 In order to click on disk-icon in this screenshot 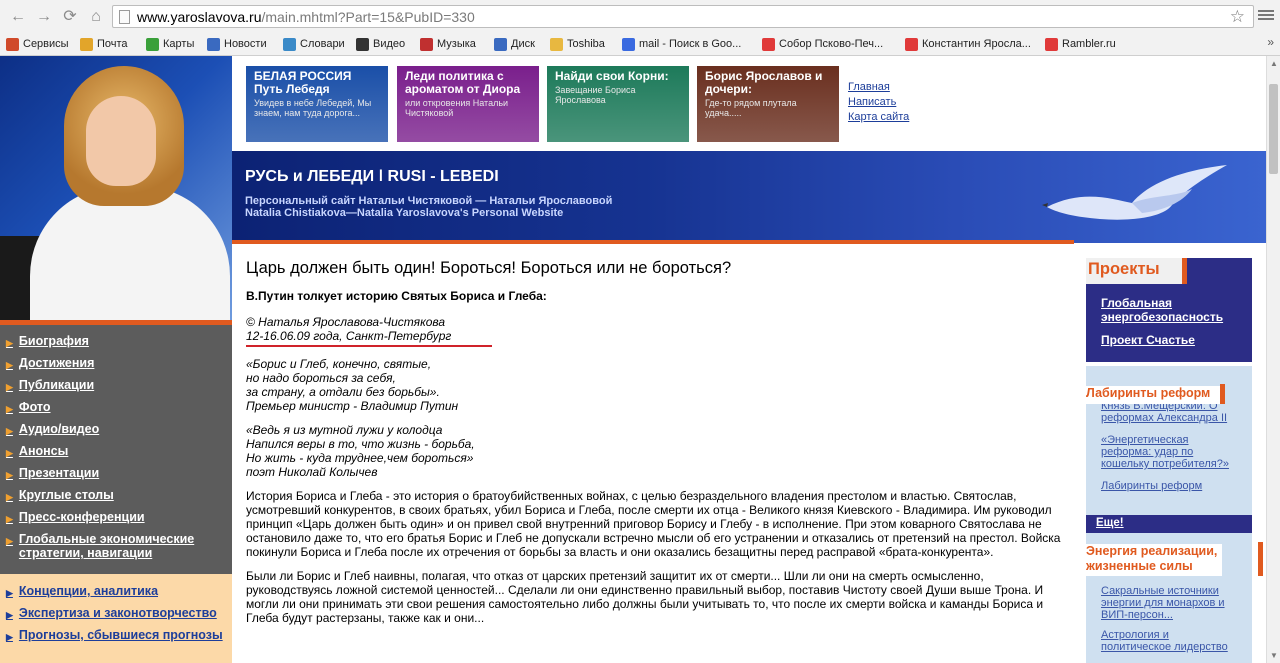, I will do `click(500, 44)`.